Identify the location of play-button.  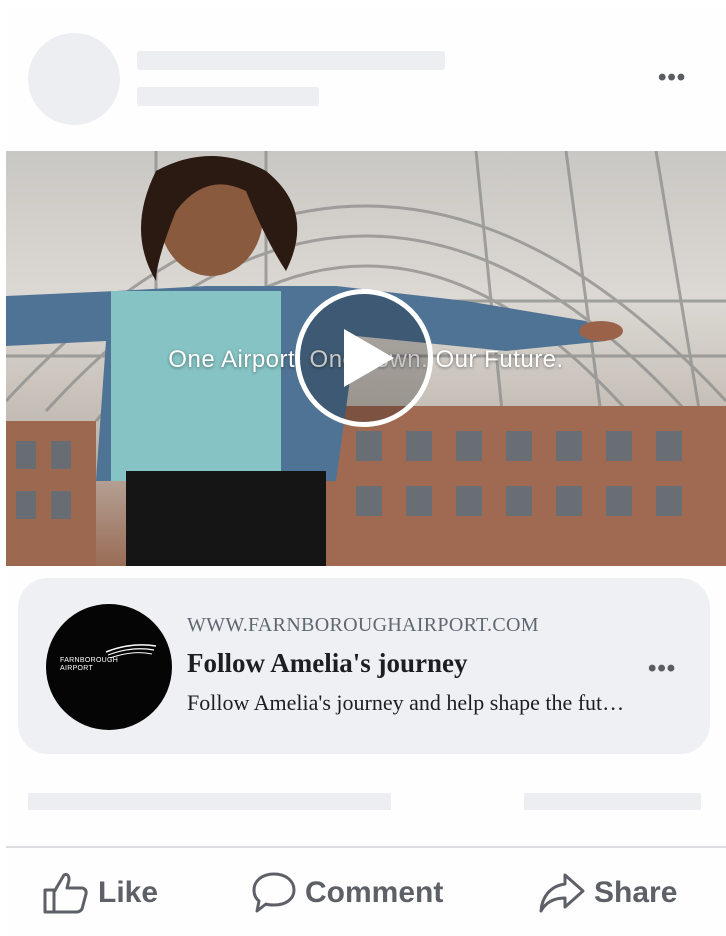
(364, 358).